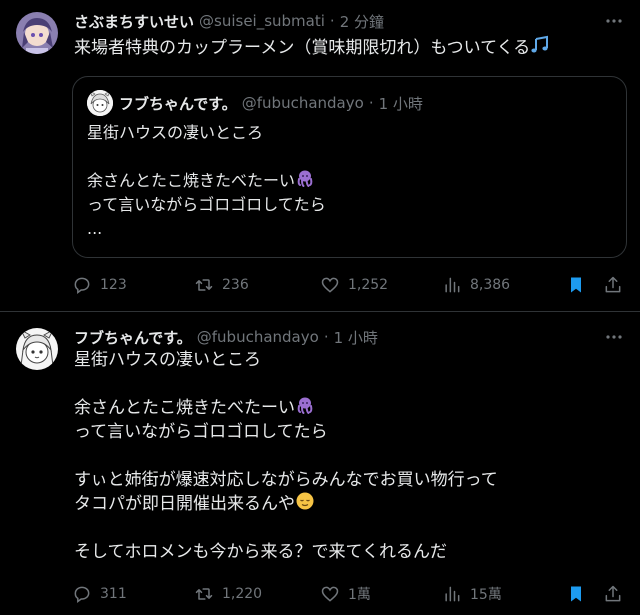 This screenshot has width=640, height=615. What do you see at coordinates (242, 594) in the screenshot?
I see `retweet-count: 1,220` at bounding box center [242, 594].